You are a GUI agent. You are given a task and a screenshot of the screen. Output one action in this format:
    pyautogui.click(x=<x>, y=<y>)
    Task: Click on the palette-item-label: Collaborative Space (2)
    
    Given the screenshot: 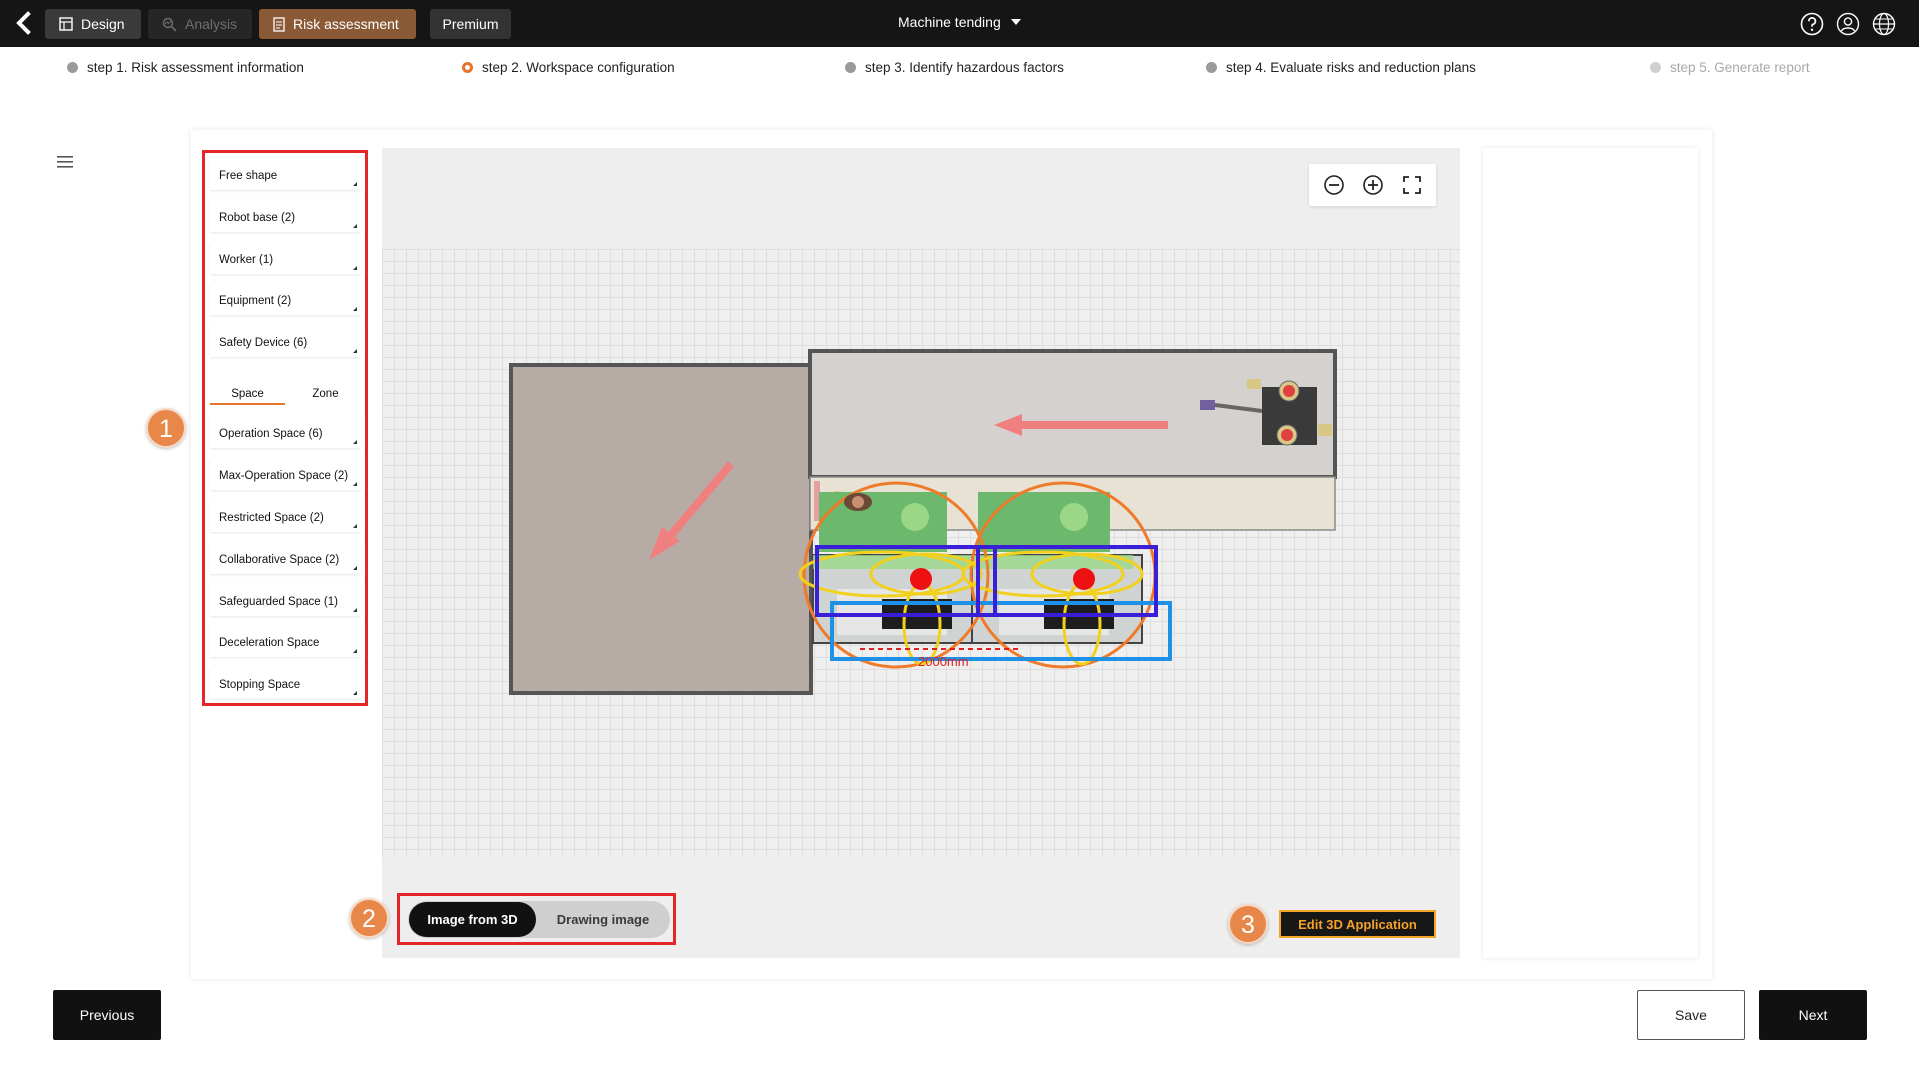 What is the action you would take?
    pyautogui.click(x=279, y=560)
    